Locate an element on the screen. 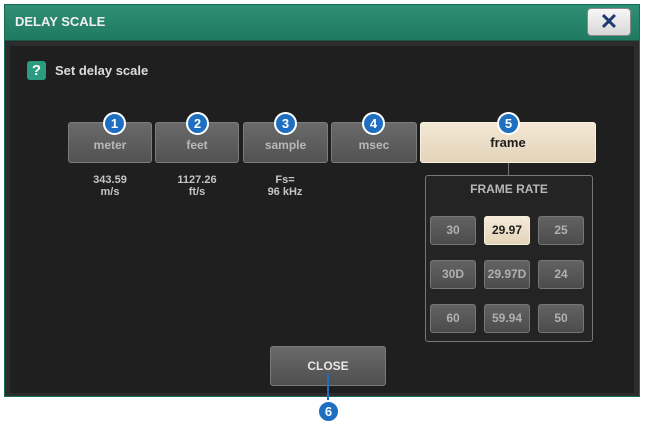  feet-info: 1127.26 ft/s is located at coordinates (197, 186).